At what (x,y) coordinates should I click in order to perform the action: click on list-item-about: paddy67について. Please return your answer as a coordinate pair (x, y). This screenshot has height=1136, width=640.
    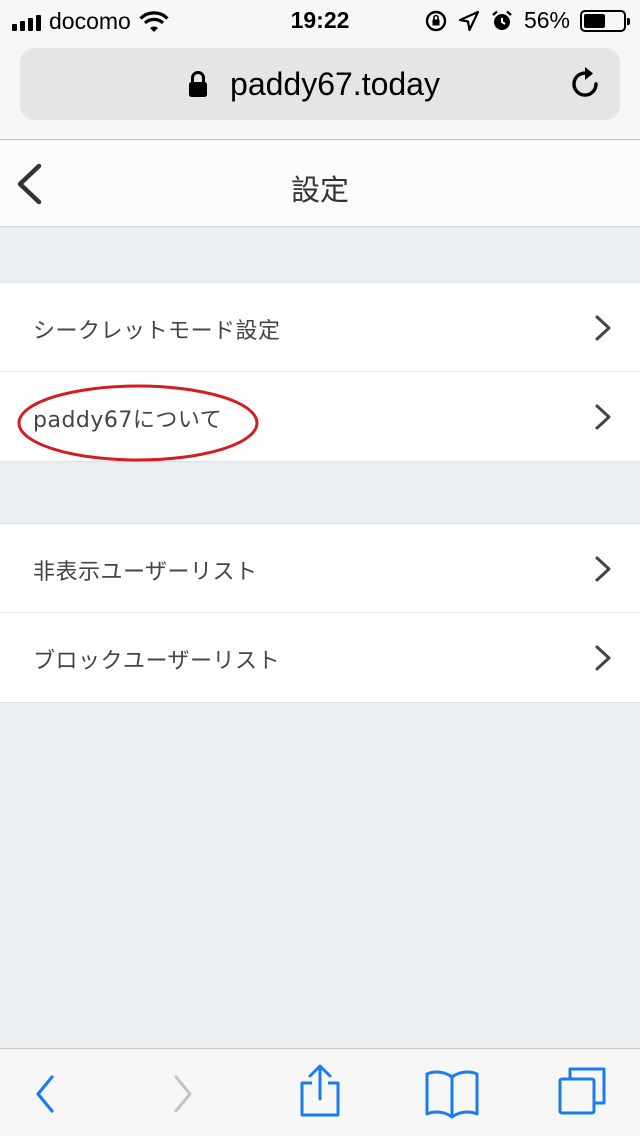
    Looking at the image, I should click on (320, 417).